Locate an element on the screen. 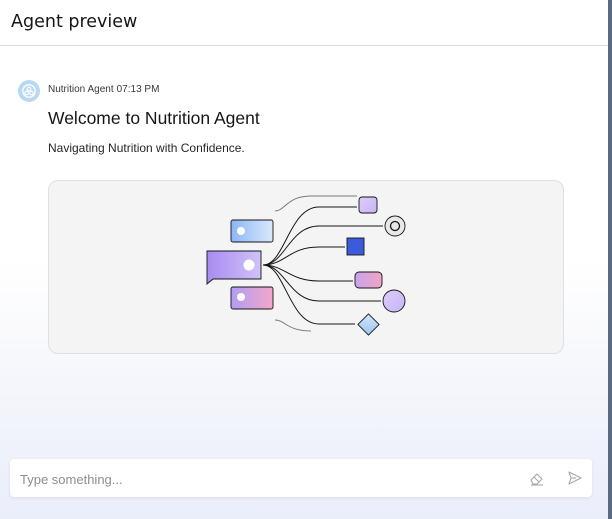  node-lavender-circle is located at coordinates (394, 301).